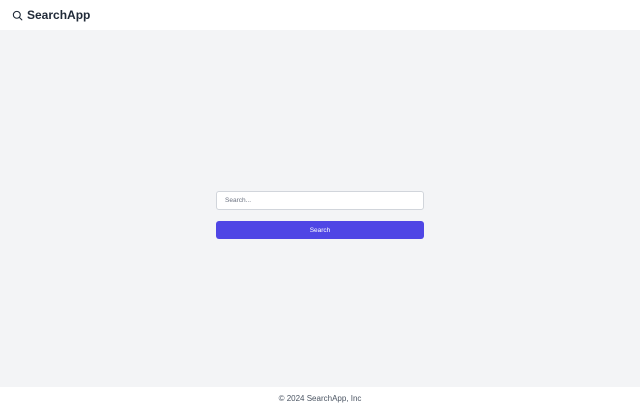 This screenshot has width=640, height=409. What do you see at coordinates (320, 15) in the screenshot?
I see `app-header: SearchApp` at bounding box center [320, 15].